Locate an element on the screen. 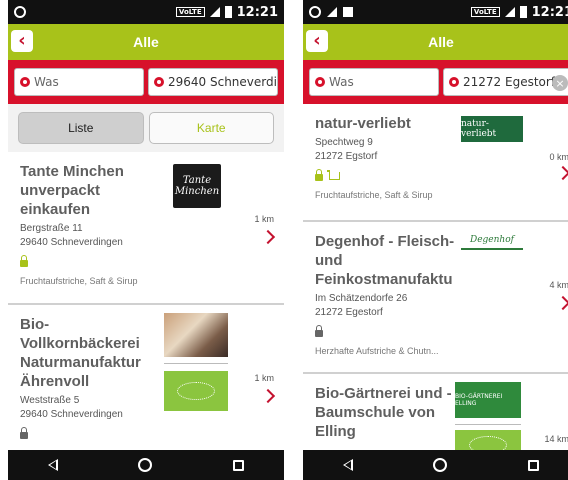 Image resolution: width=568 pixels, height=480 pixels. item-street: Im Schätzendorfe 26 is located at coordinates (361, 298).